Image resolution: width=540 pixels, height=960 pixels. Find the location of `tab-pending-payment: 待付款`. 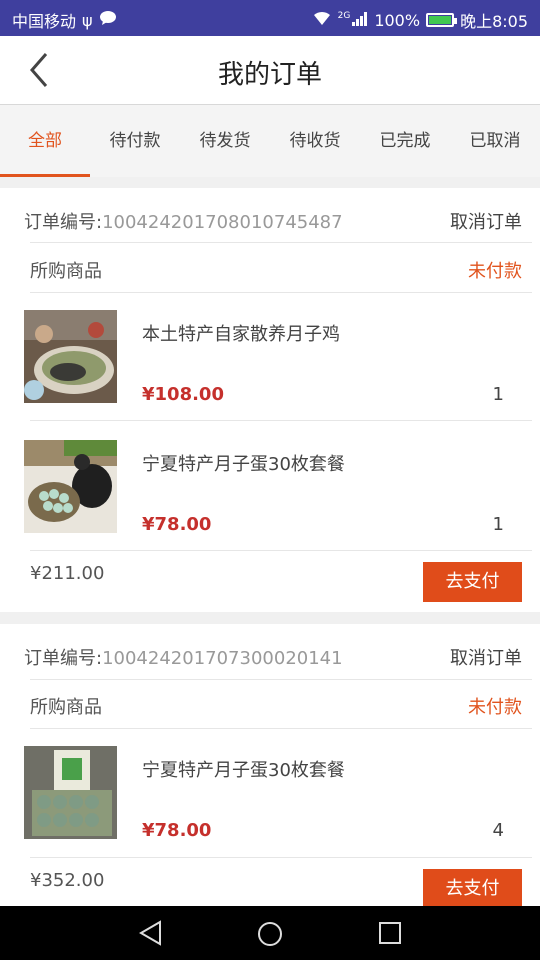

tab-pending-payment: 待付款 is located at coordinates (135, 141).